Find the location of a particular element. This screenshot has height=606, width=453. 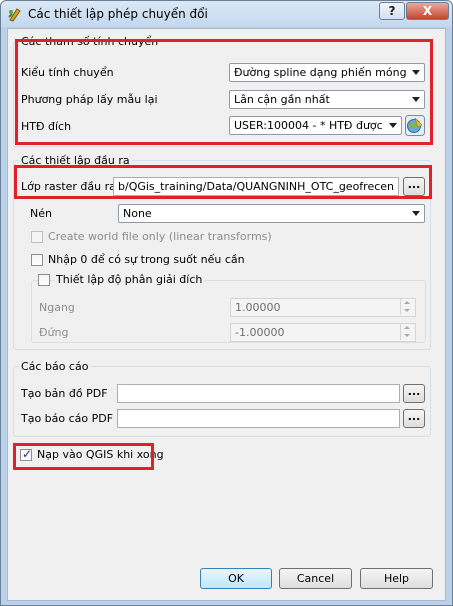

vertical-label: Đứng is located at coordinates (54, 332).